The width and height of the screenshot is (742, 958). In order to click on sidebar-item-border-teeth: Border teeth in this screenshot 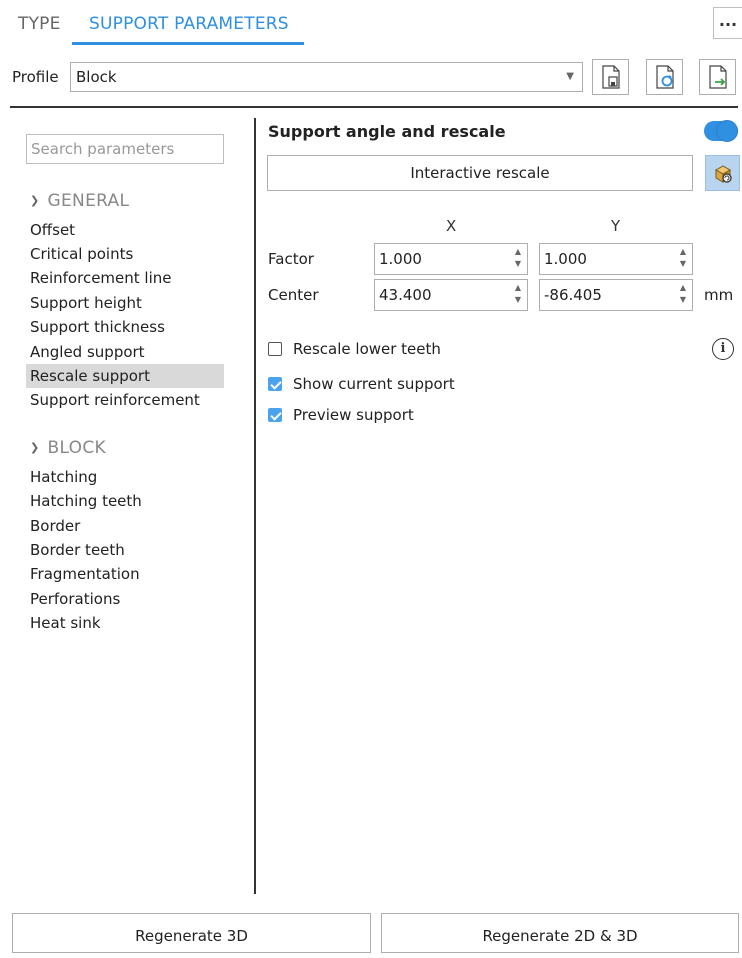, I will do `click(125, 550)`.